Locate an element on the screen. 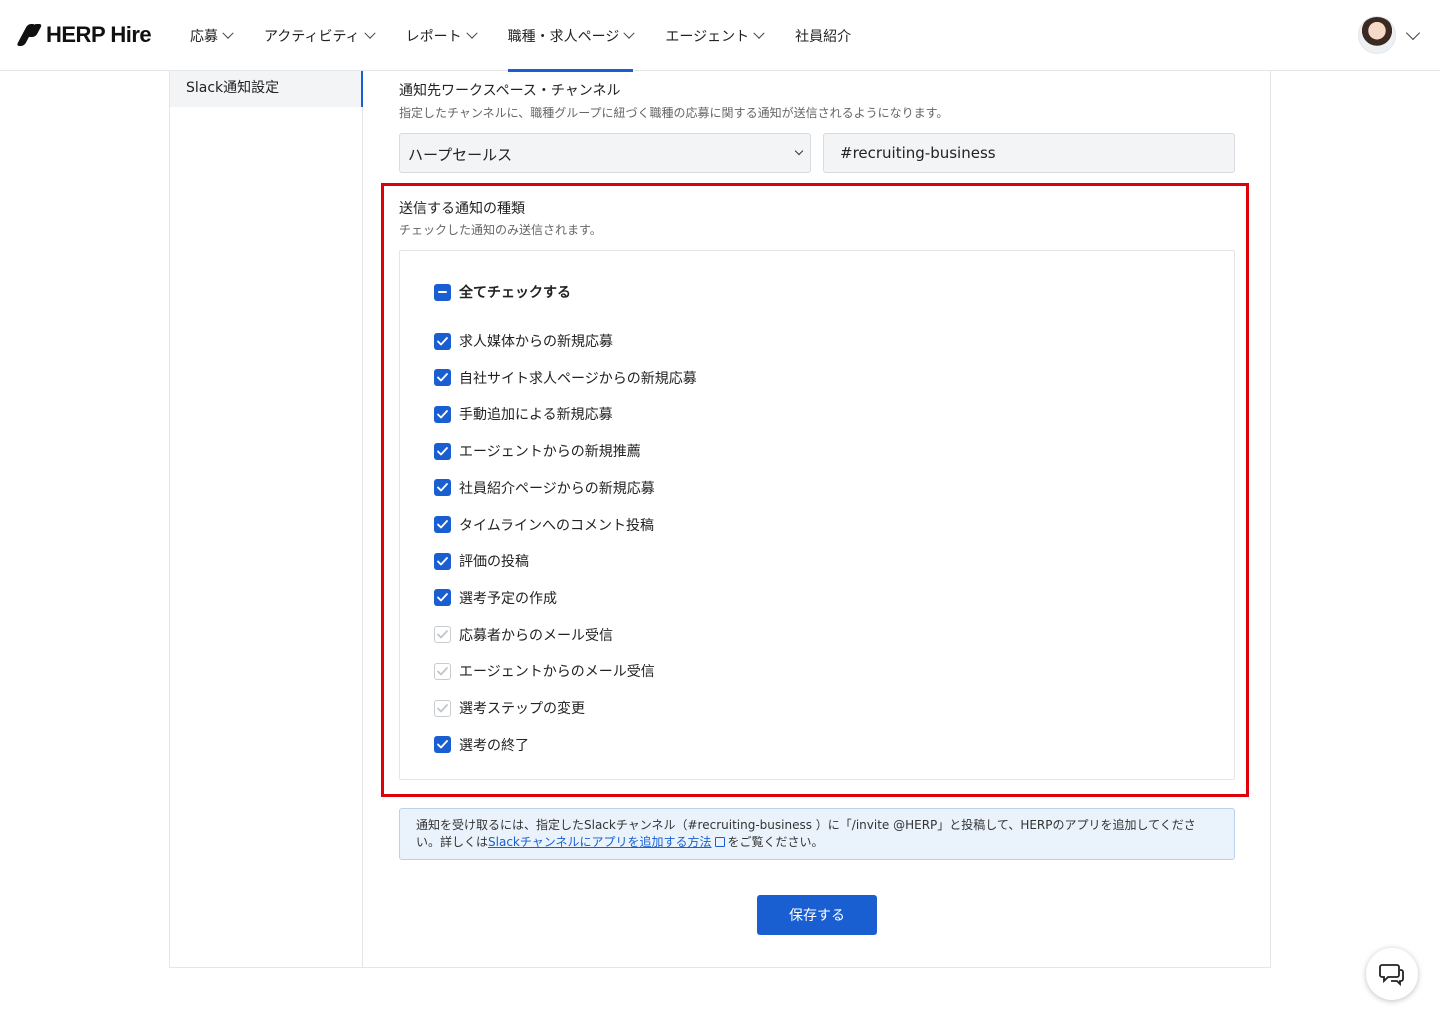 The height and width of the screenshot is (1028, 1440). workspace-select-value: ハープセールス is located at coordinates (460, 155).